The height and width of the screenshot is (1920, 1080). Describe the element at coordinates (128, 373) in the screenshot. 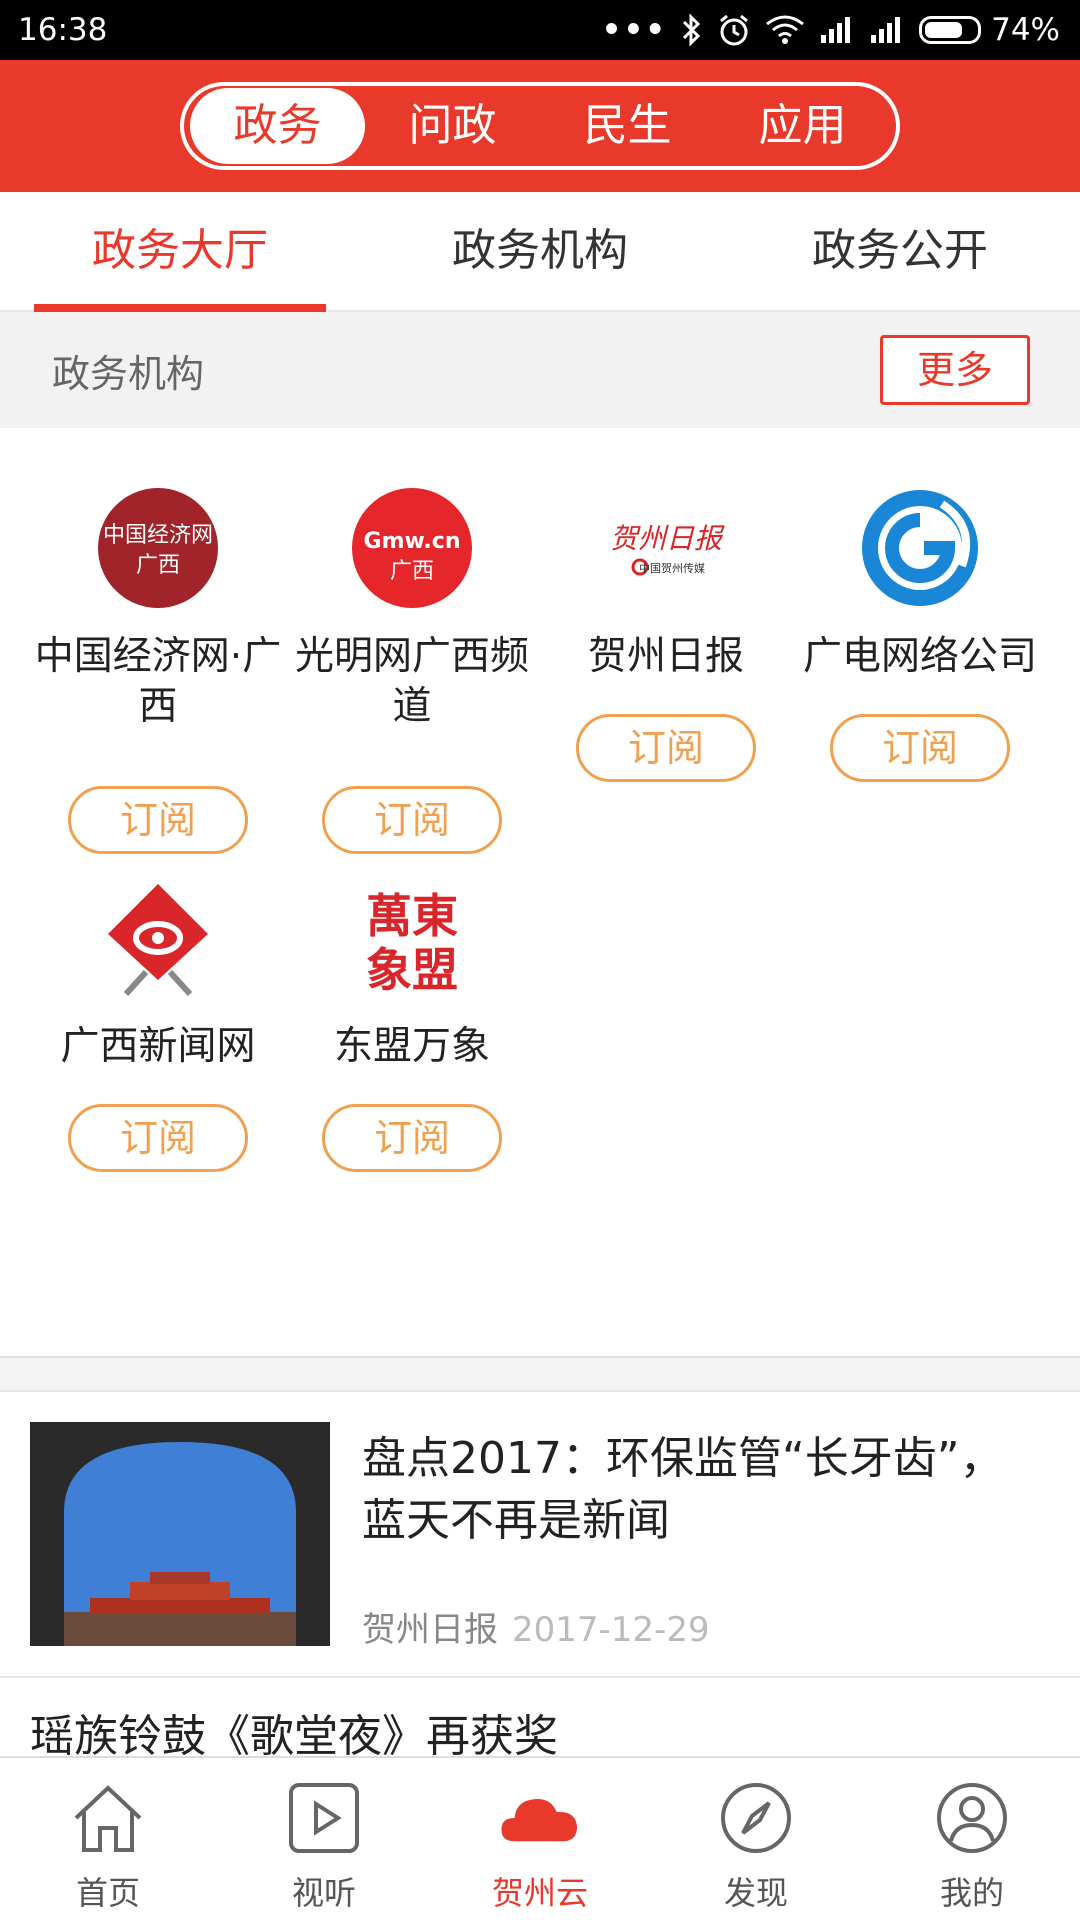

I see `section-title: 政务机构` at that location.